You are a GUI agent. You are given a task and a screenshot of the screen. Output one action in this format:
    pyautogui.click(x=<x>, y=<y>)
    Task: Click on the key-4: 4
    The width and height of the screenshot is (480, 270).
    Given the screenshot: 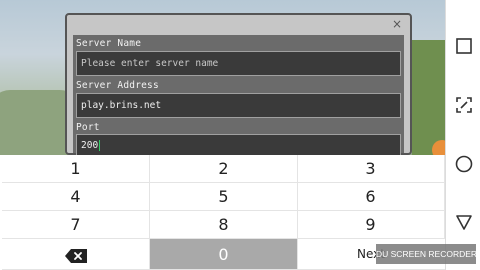 What is the action you would take?
    pyautogui.click(x=76, y=197)
    